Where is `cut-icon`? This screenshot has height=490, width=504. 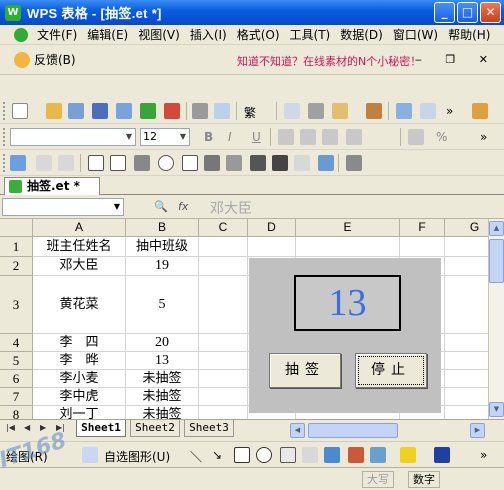
cut-icon is located at coordinates (316, 111).